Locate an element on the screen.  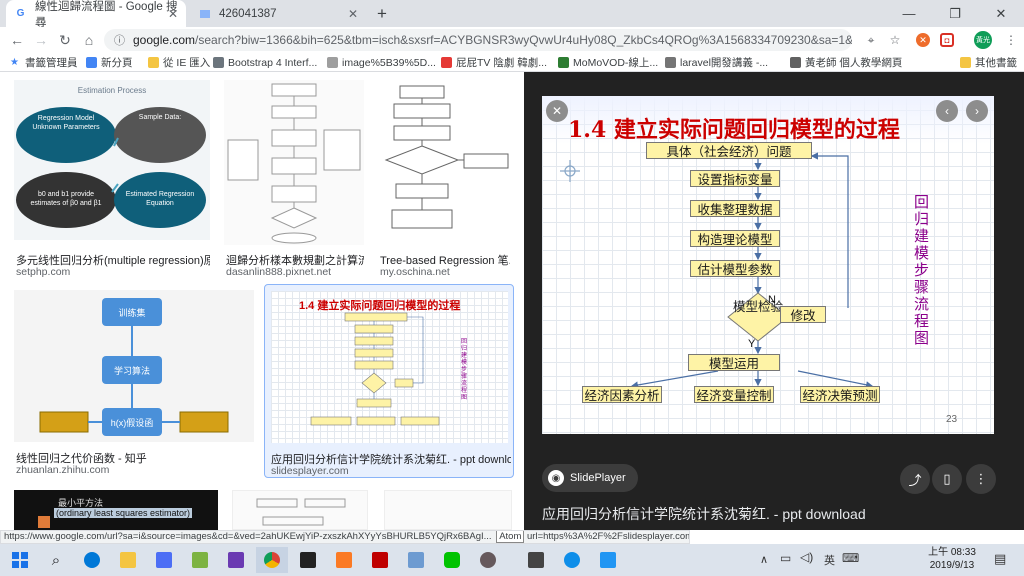
tab-google-search: G 線性迴歸流程圖 - Google 搜尋 ✕ is located at coordinates (96, 14).